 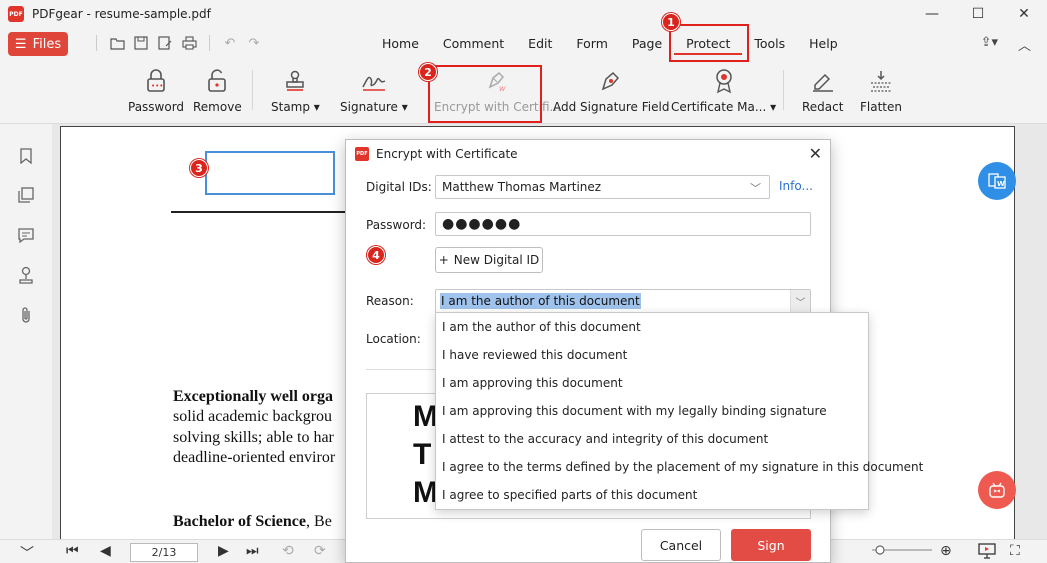 I want to click on dialog-title-bar: PDF Encrypt with Certificate ✕, so click(x=588, y=154).